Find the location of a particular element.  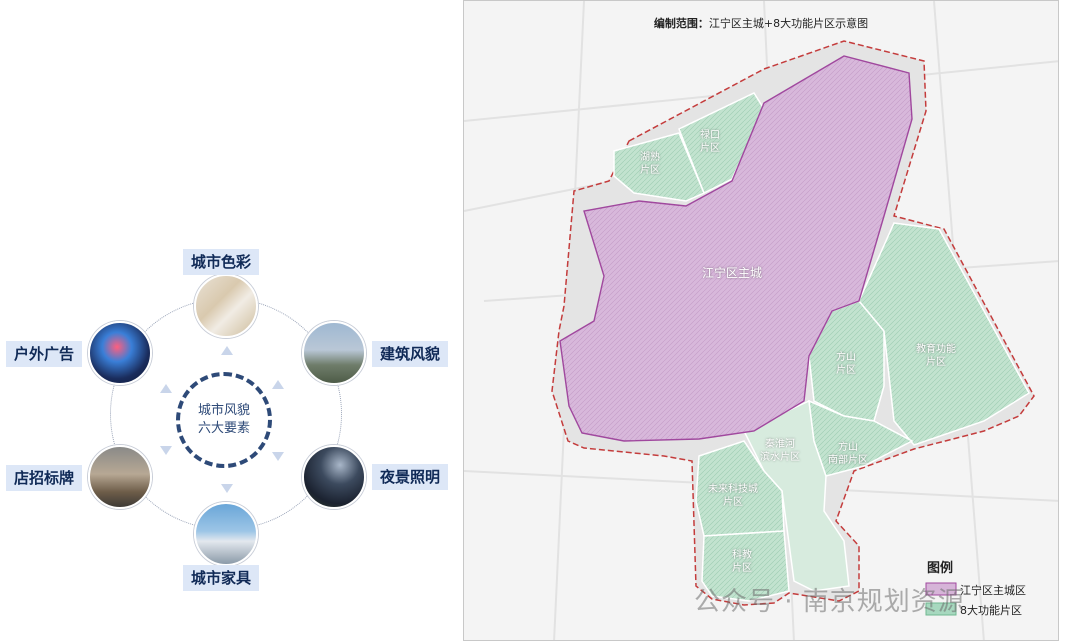

arrow-bottom-left-icon is located at coordinates (166, 450).